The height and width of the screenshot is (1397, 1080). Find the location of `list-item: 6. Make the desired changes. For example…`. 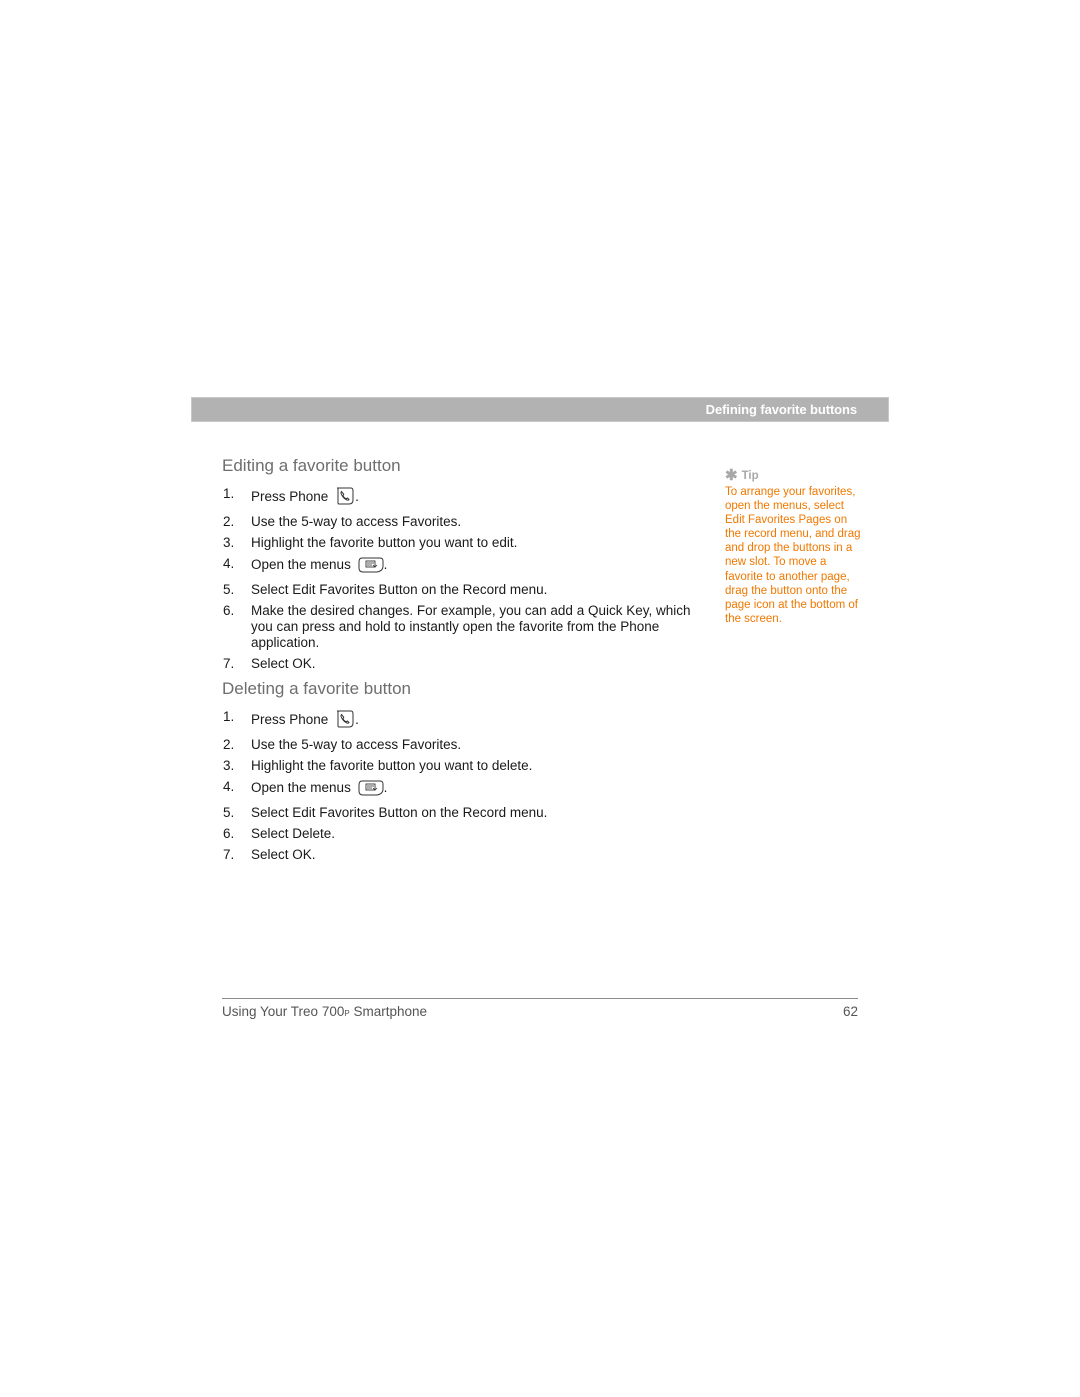

list-item: 6. Make the desired changes. For example… is located at coordinates (459, 627).